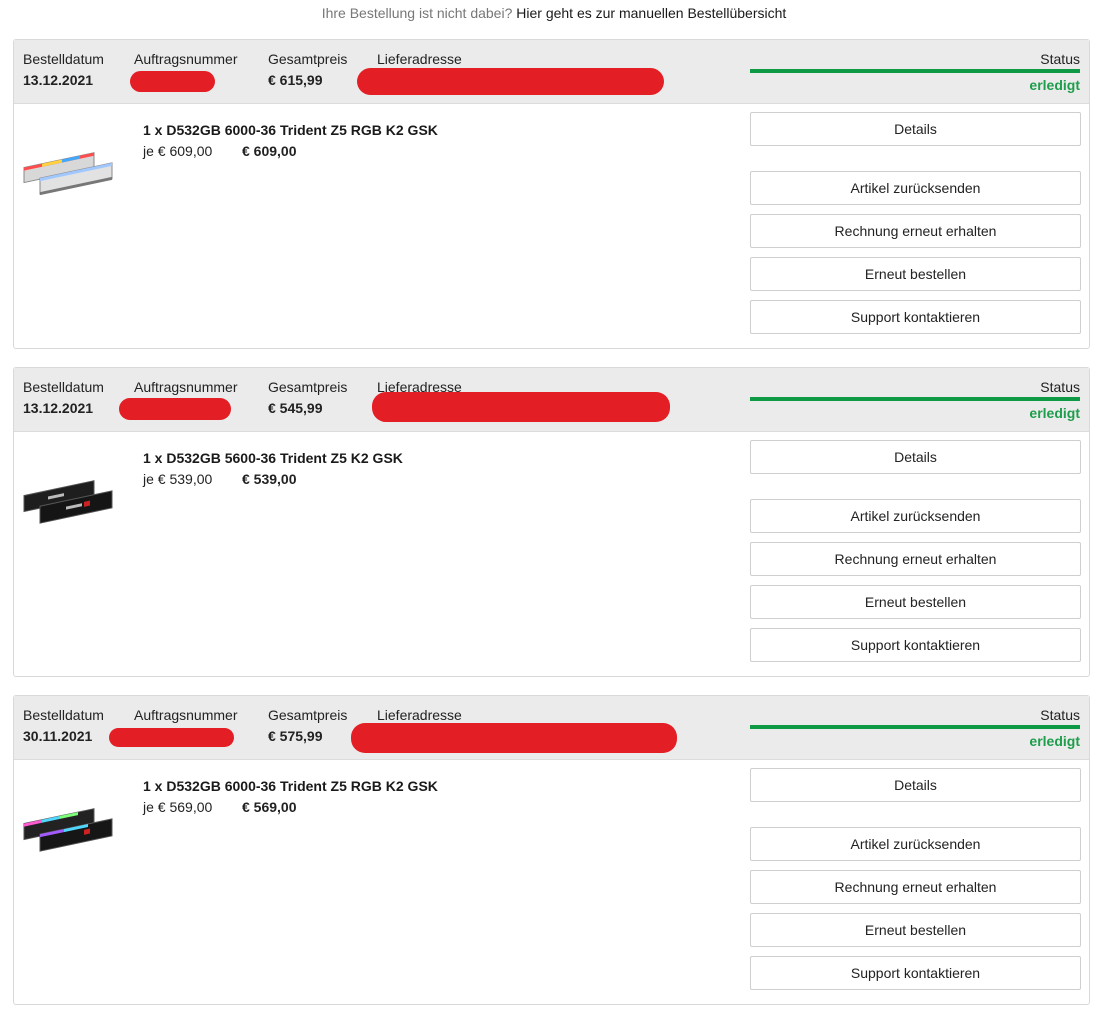 The height and width of the screenshot is (1036, 1108). I want to click on unit-price: je € 609,00, so click(178, 151).